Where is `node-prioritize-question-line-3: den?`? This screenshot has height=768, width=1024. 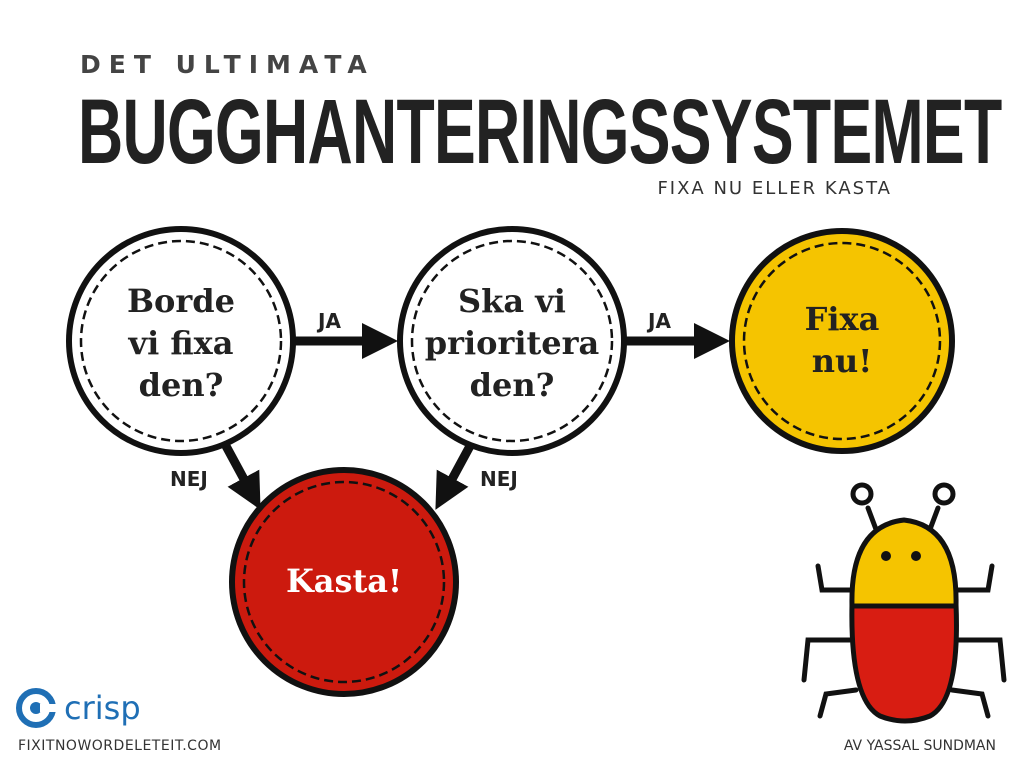
node-prioritize-question-line-3: den? is located at coordinates (512, 385).